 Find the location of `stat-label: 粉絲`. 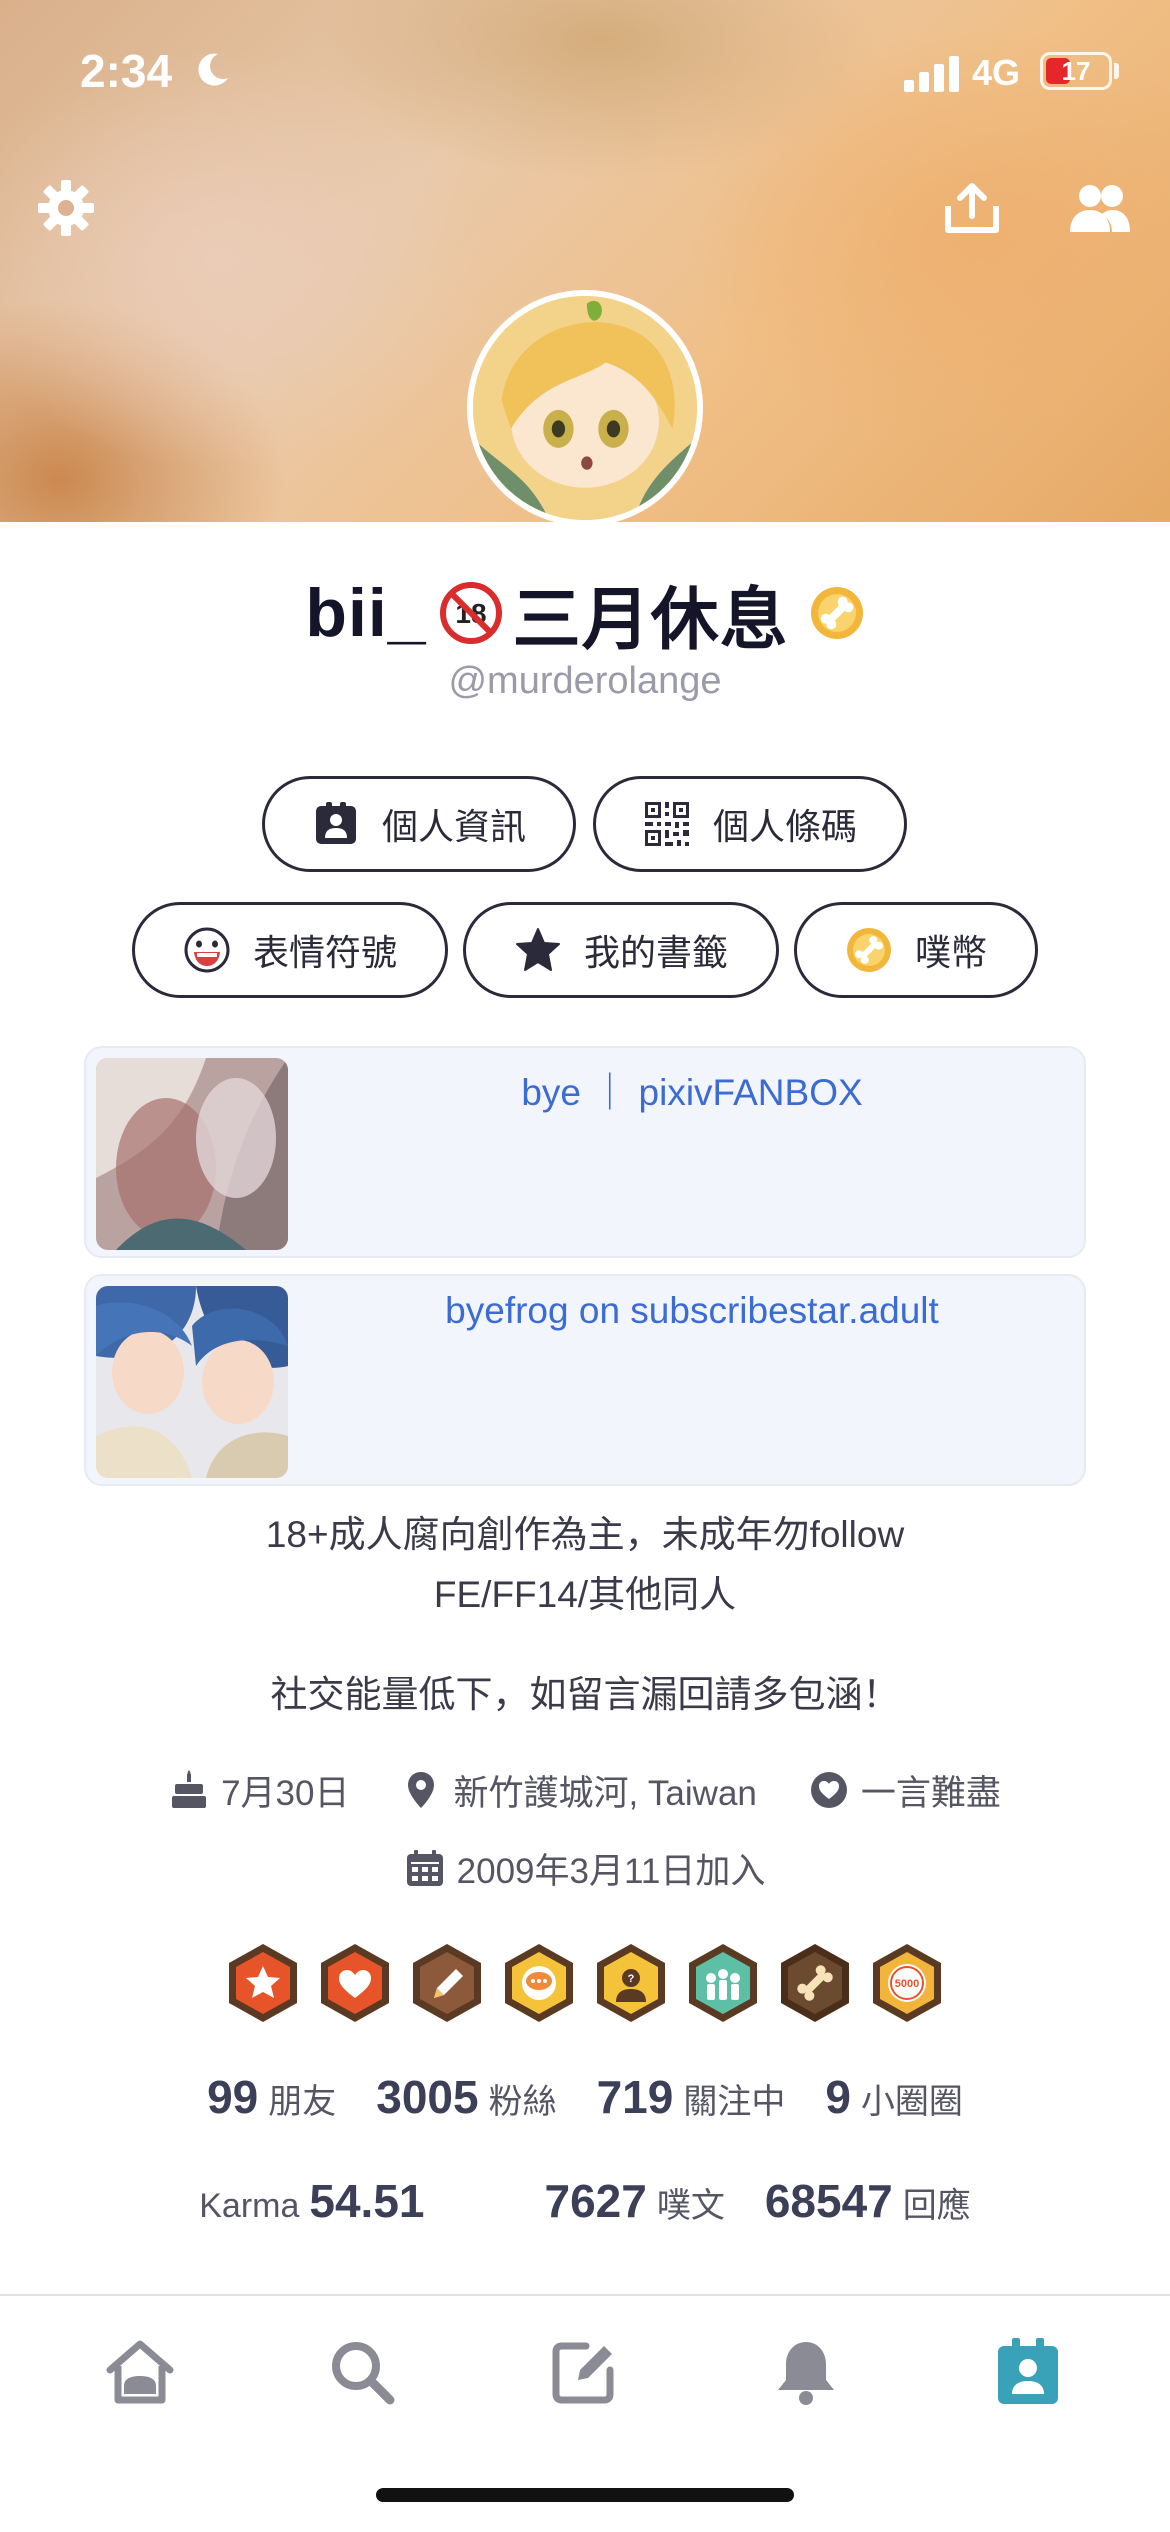

stat-label: 粉絲 is located at coordinates (522, 2102).